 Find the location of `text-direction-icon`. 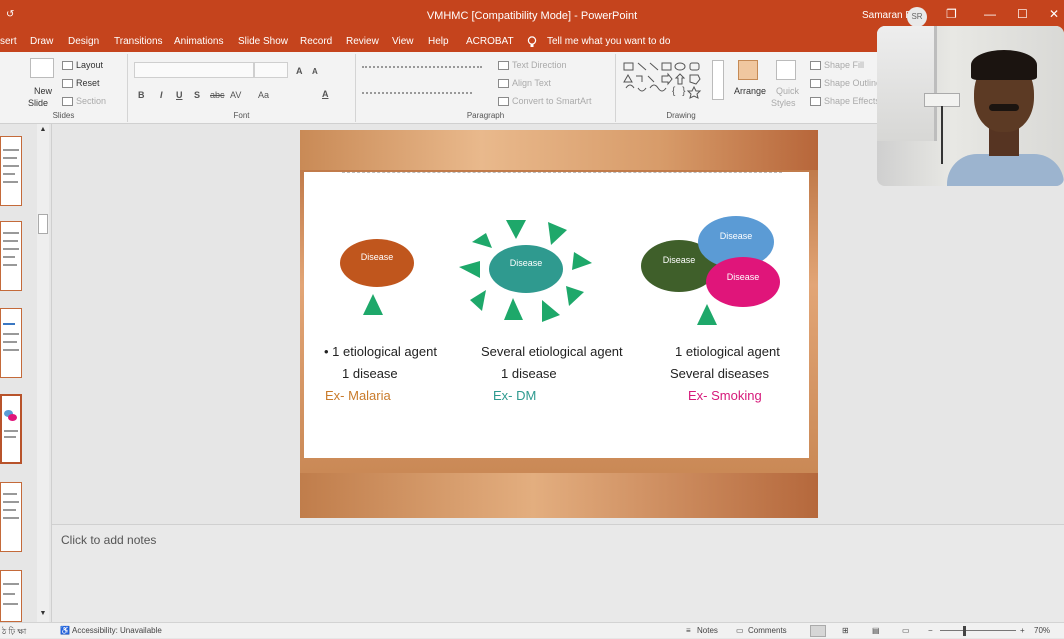

text-direction-icon is located at coordinates (503, 66).